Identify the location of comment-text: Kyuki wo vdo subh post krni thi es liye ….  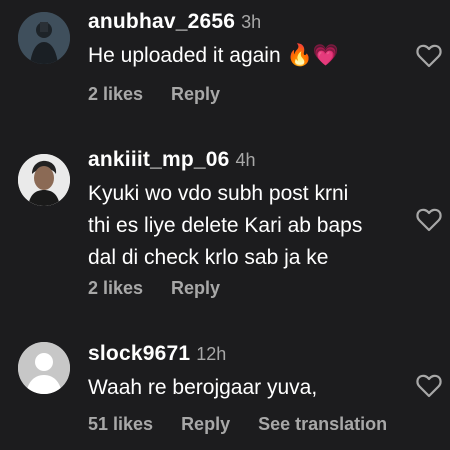
(225, 225).